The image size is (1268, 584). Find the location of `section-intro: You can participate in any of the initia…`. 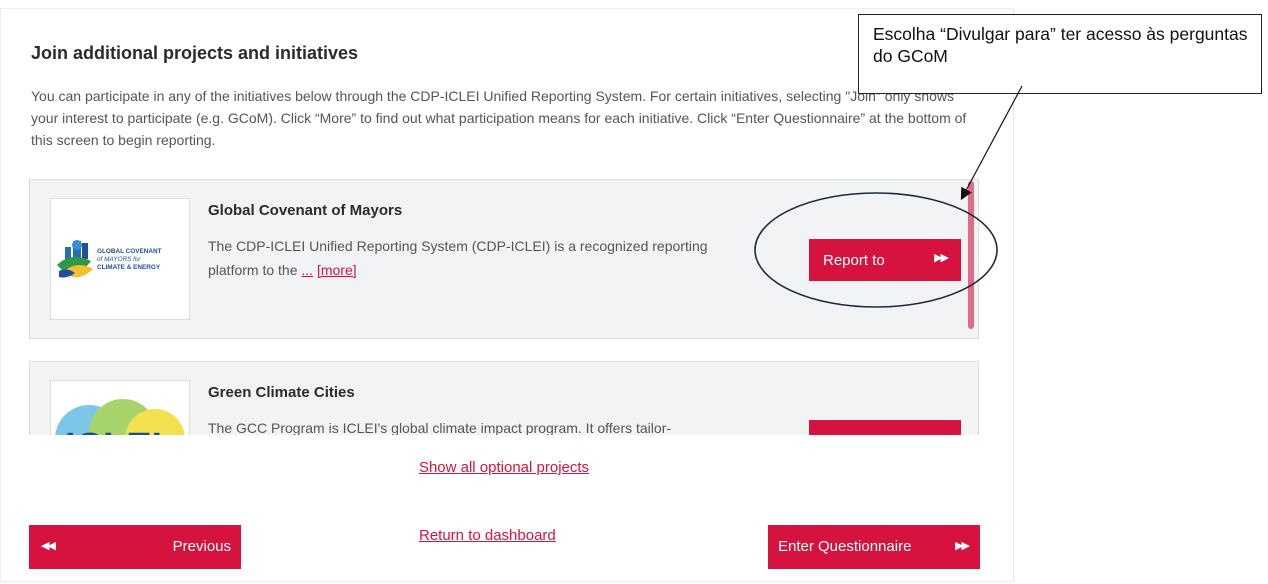

section-intro: You can participate in any of the initia… is located at coordinates (499, 118).